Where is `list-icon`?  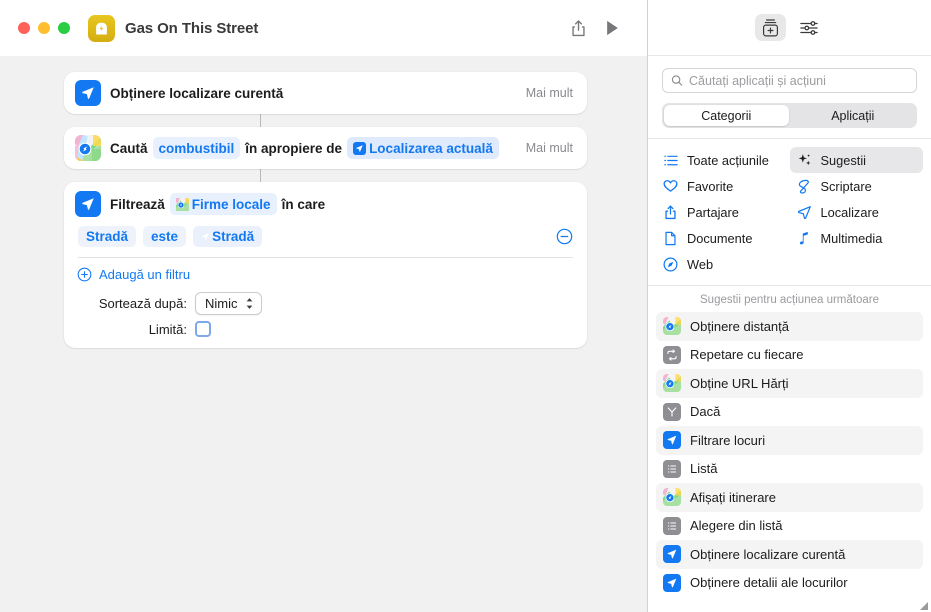 list-icon is located at coordinates (672, 468).